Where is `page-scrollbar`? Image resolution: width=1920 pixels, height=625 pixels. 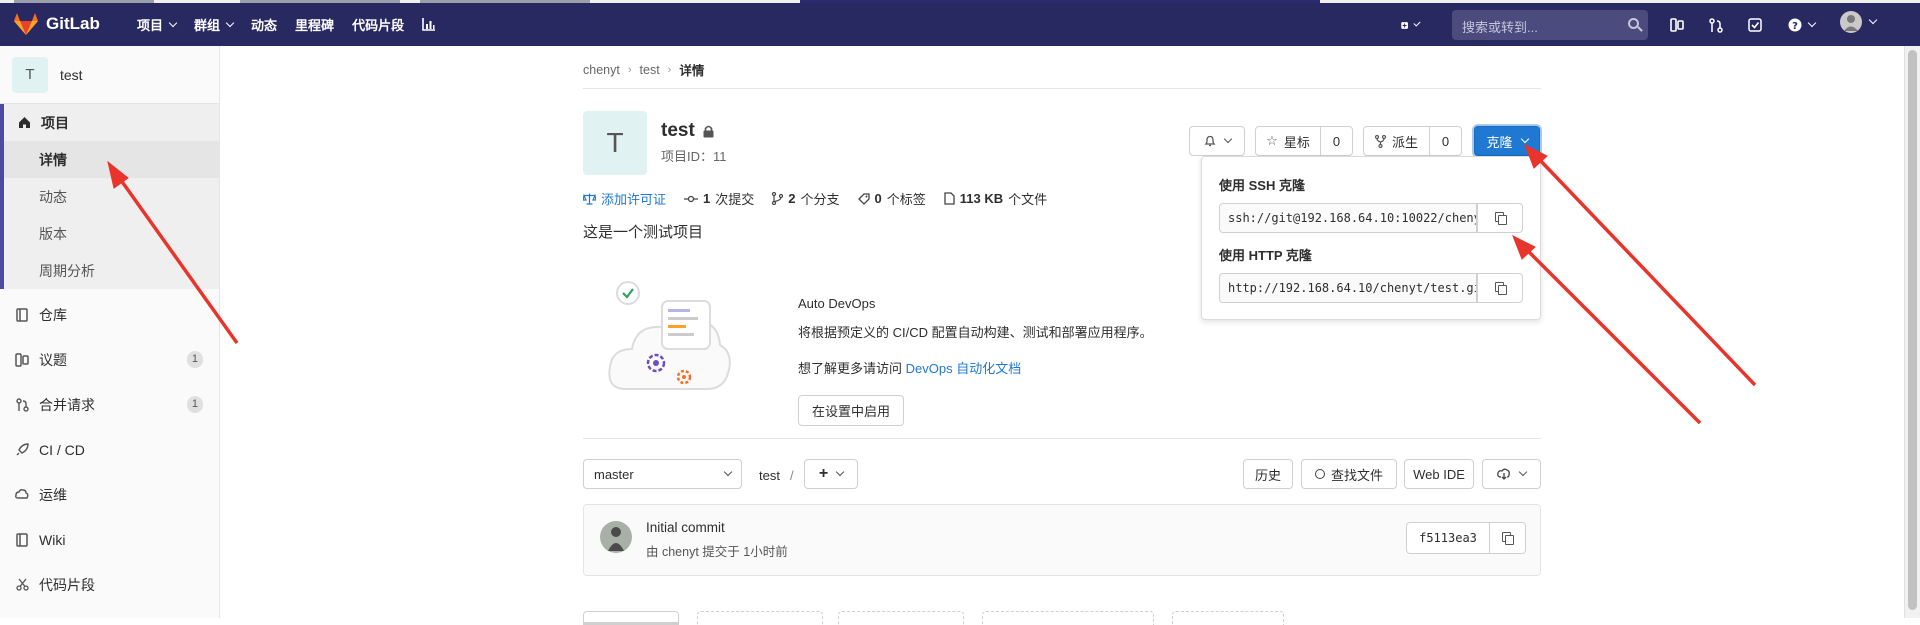 page-scrollbar is located at coordinates (1912, 332).